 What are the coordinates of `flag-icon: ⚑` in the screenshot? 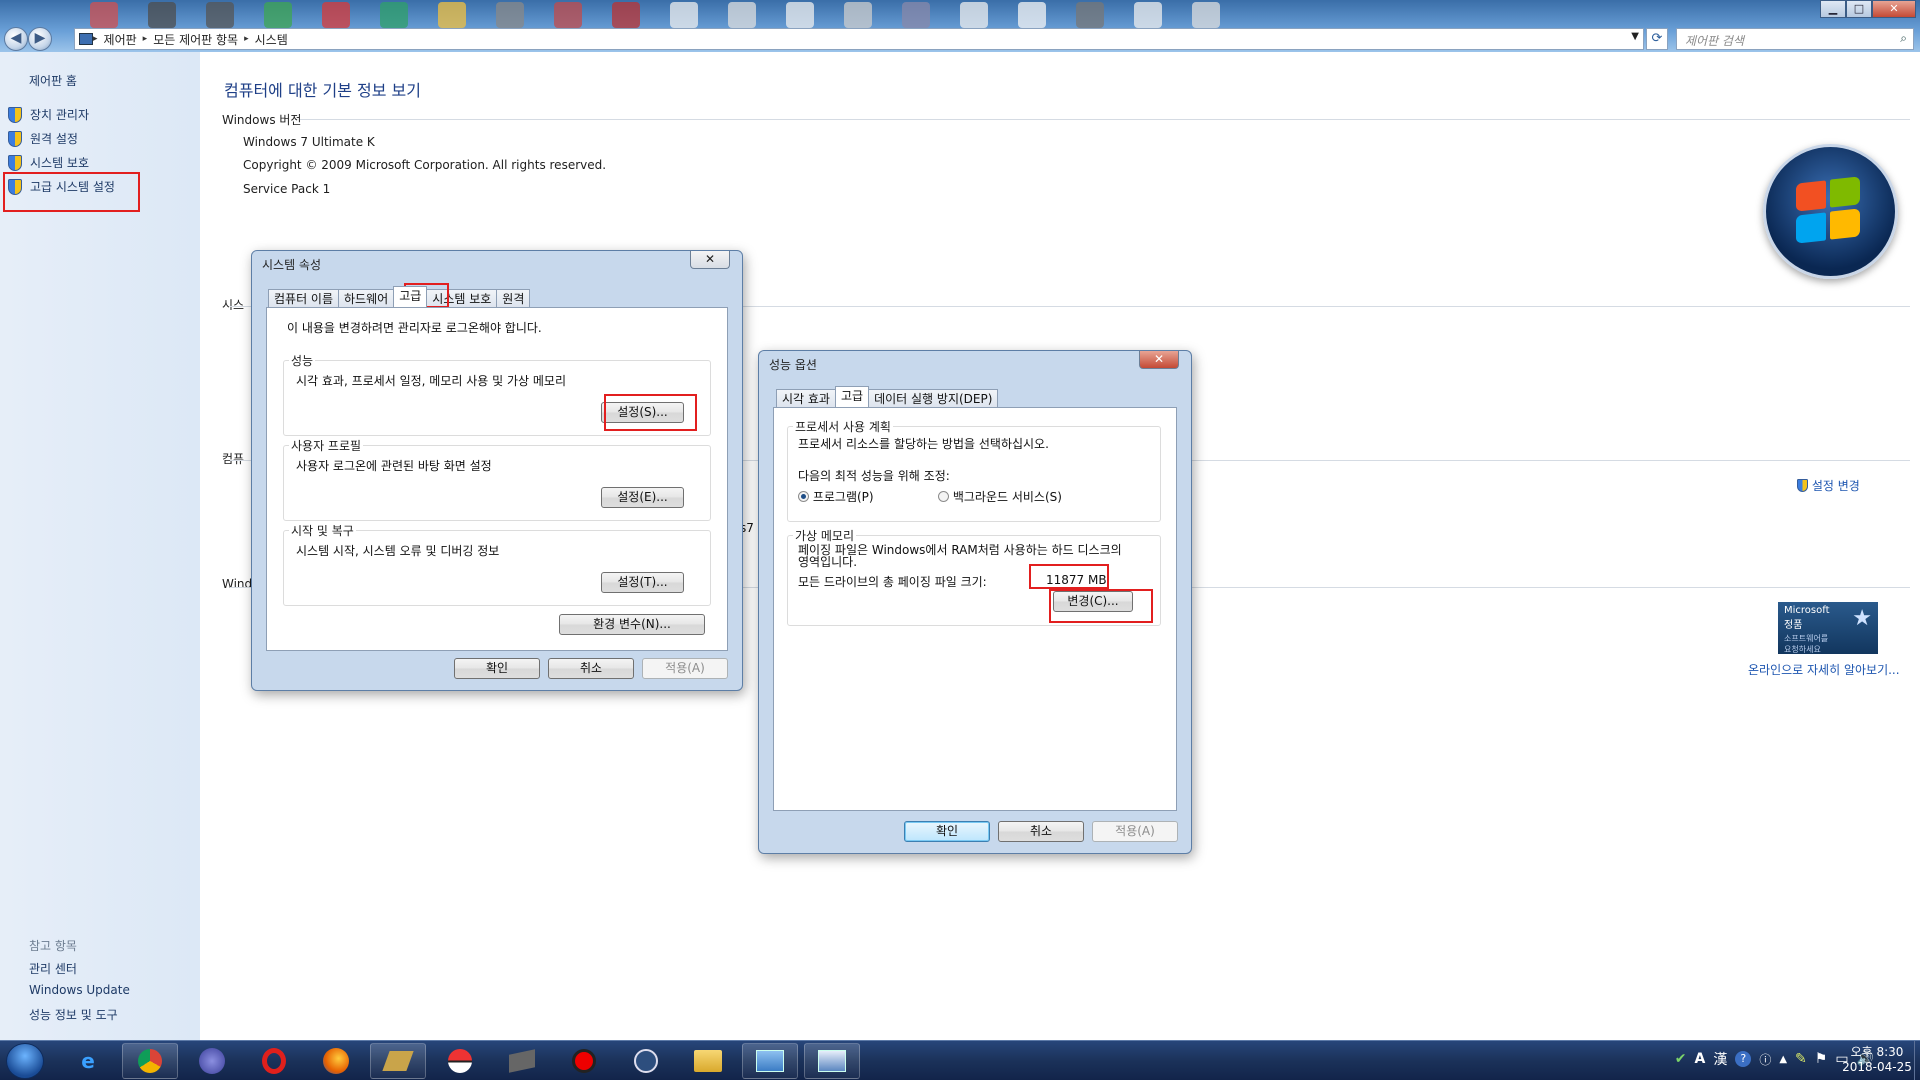 It's located at (1821, 1059).